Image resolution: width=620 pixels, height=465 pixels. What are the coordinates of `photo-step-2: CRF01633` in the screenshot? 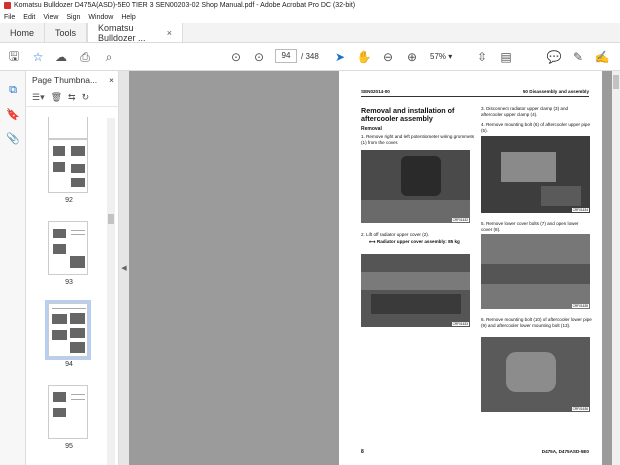 It's located at (415, 290).